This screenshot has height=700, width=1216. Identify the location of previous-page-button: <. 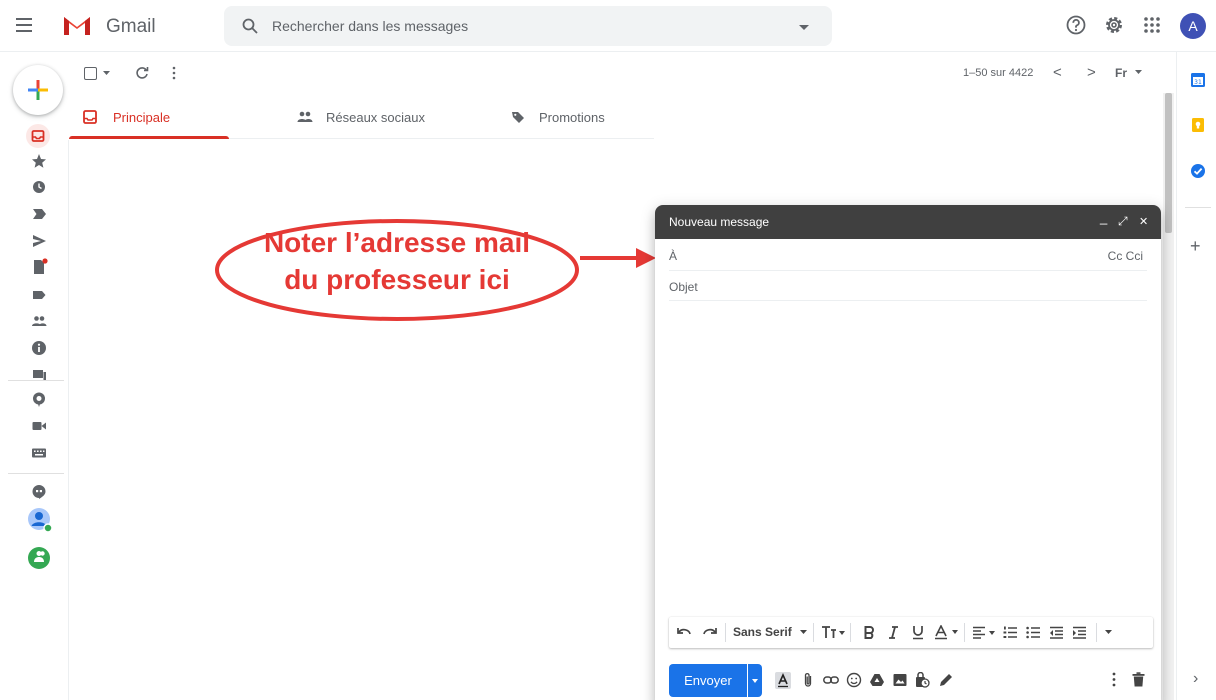
(1057, 72).